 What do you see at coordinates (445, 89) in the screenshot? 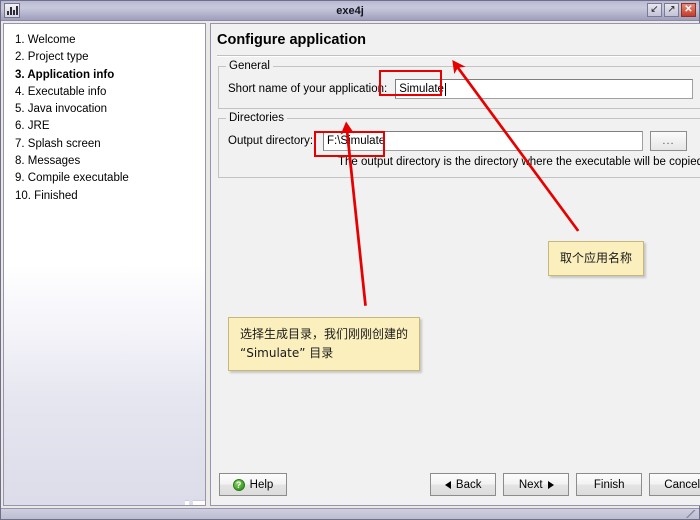
I see `text-caret` at bounding box center [445, 89].